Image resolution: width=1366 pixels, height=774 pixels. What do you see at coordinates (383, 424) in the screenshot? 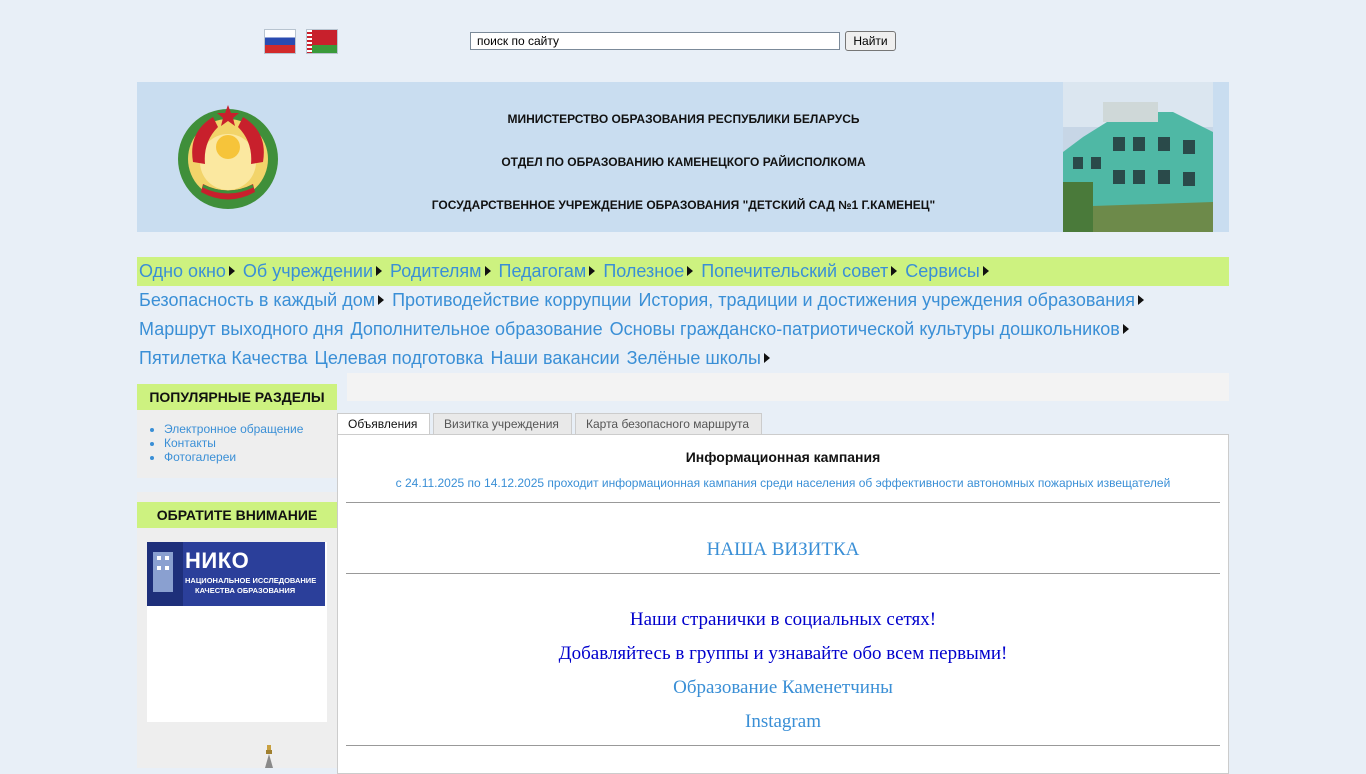
I see `tab-announcements: Объявления` at bounding box center [383, 424].